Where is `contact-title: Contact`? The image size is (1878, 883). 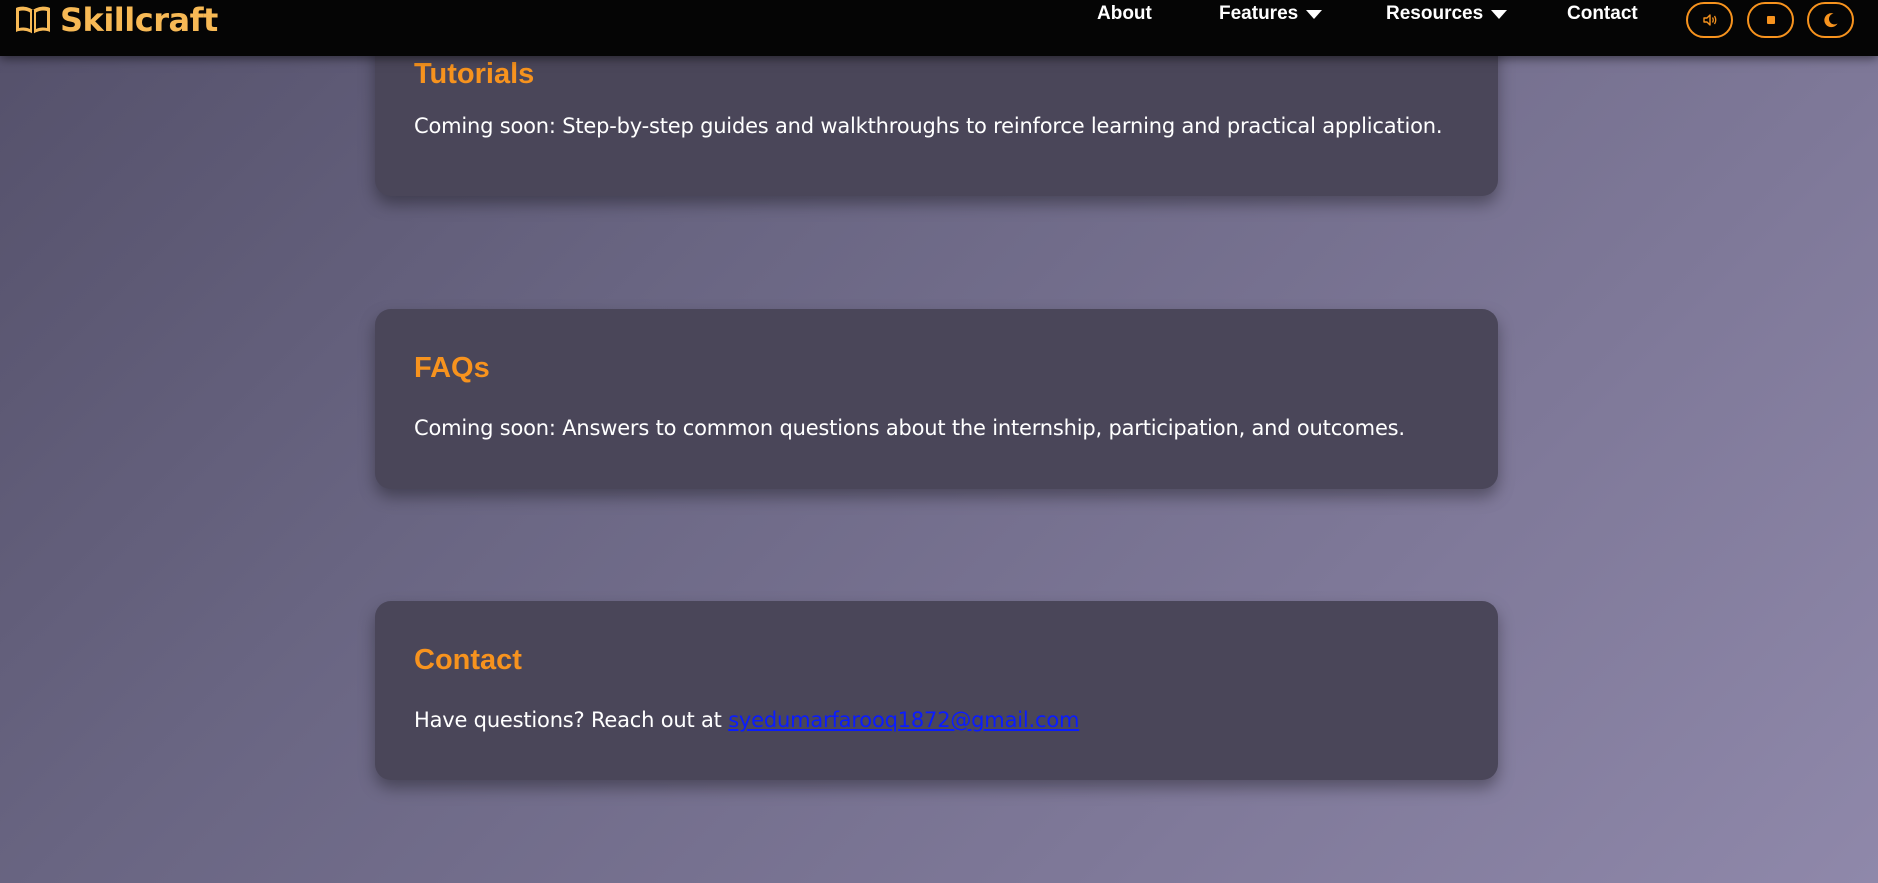
contact-title: Contact is located at coordinates (468, 660).